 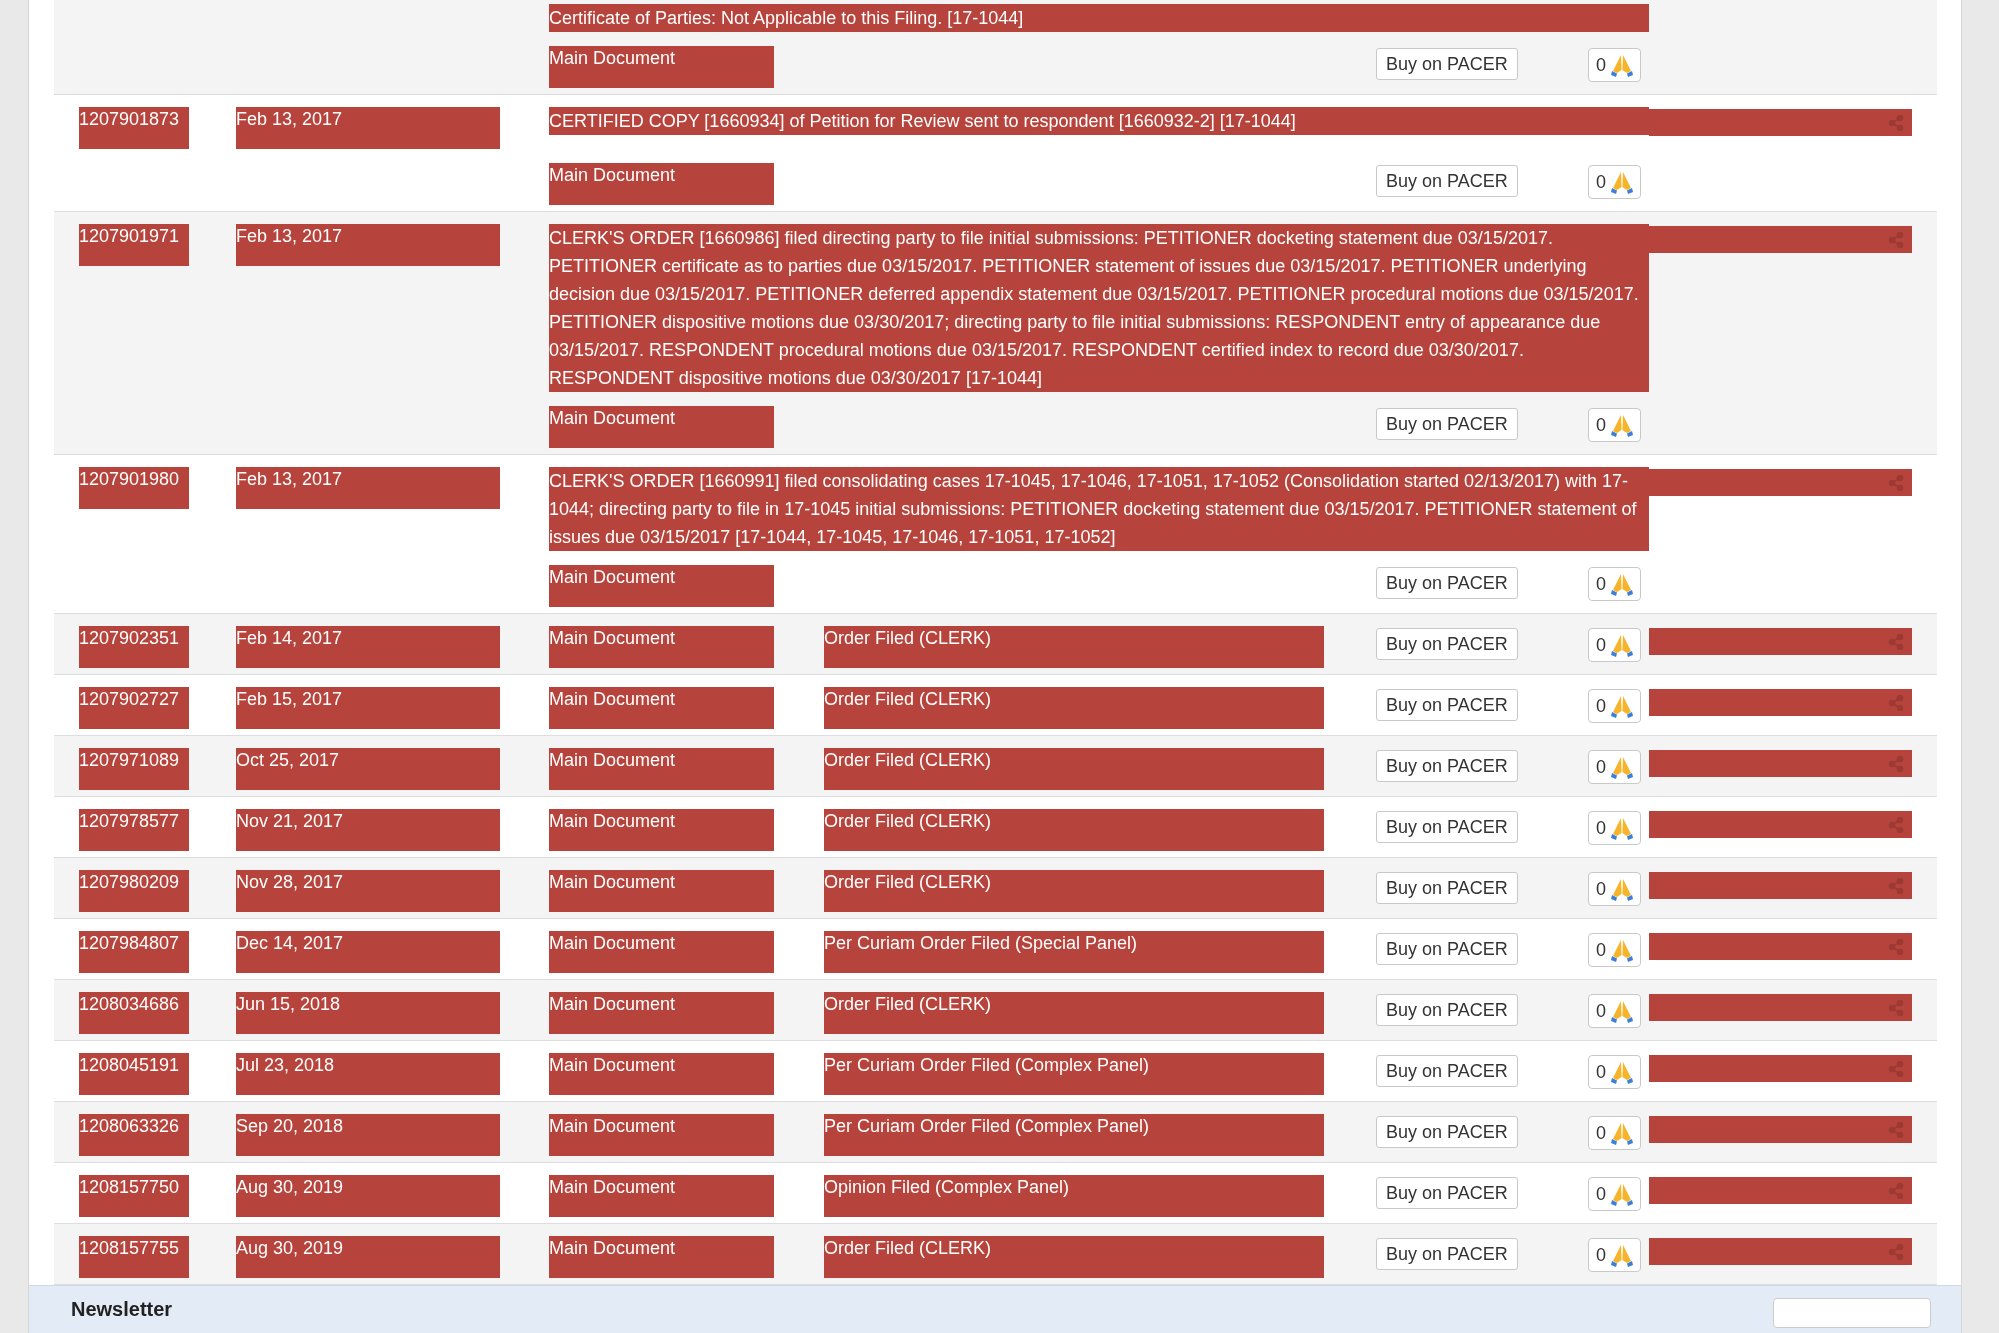 I want to click on entry-description: CERTIFIED COPY [1660934] of Petition for Review sent to respondent [1660932-2] [17-1044], so click(x=1099, y=121).